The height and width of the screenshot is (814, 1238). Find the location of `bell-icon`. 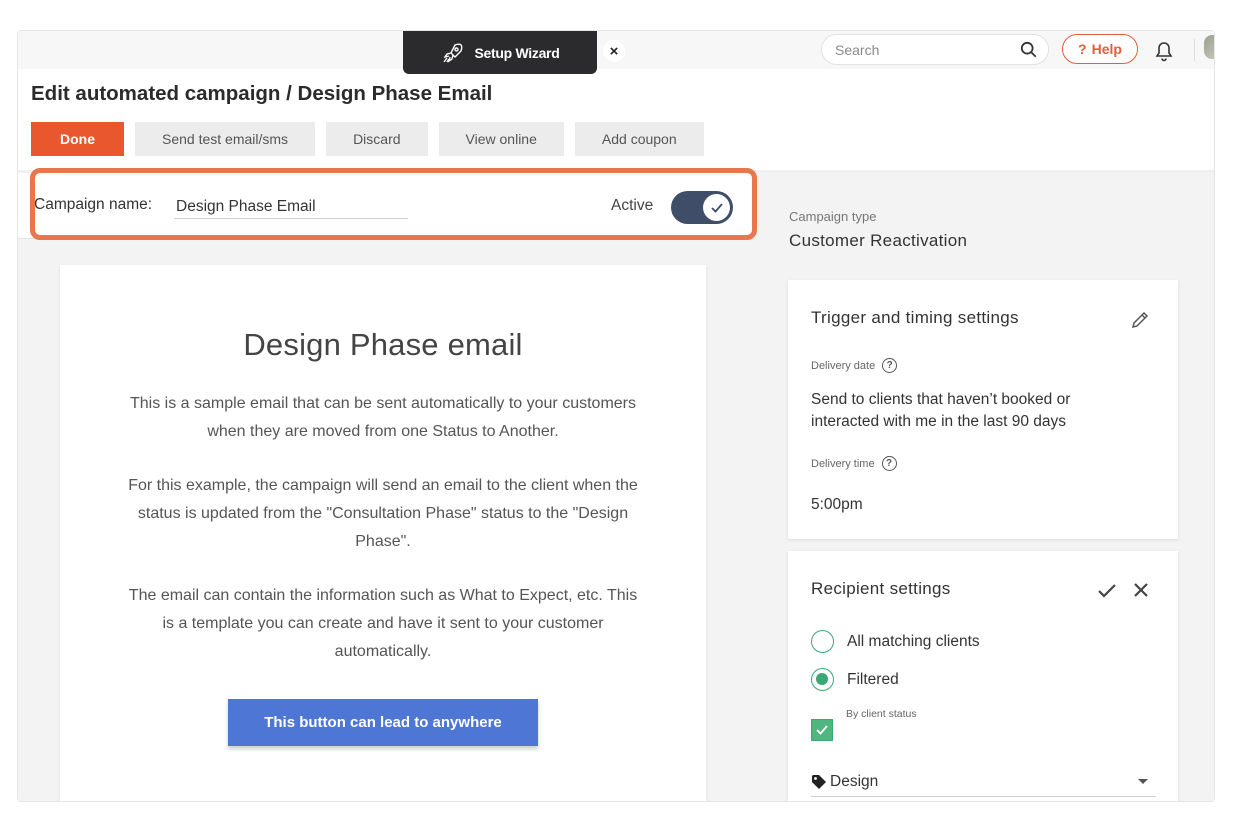

bell-icon is located at coordinates (1164, 50).